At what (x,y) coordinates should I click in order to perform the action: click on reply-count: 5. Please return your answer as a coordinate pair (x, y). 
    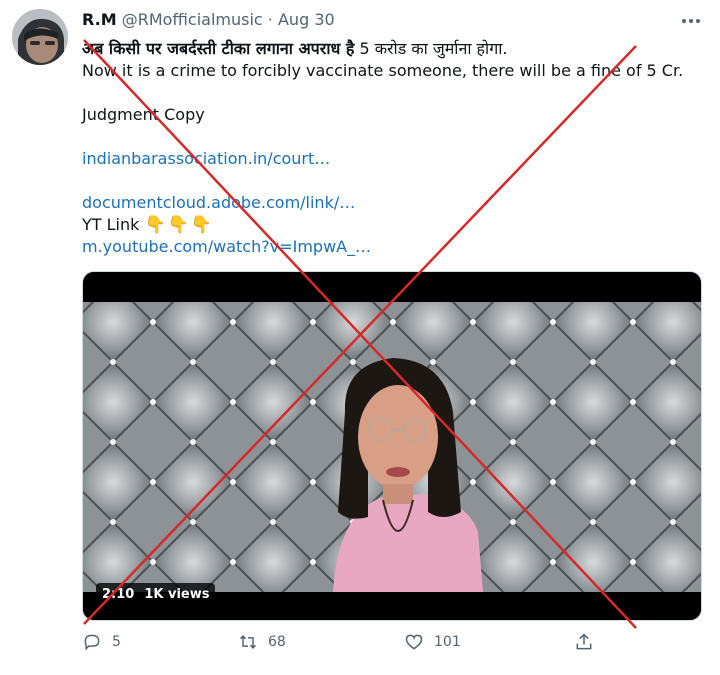
    Looking at the image, I should click on (116, 642).